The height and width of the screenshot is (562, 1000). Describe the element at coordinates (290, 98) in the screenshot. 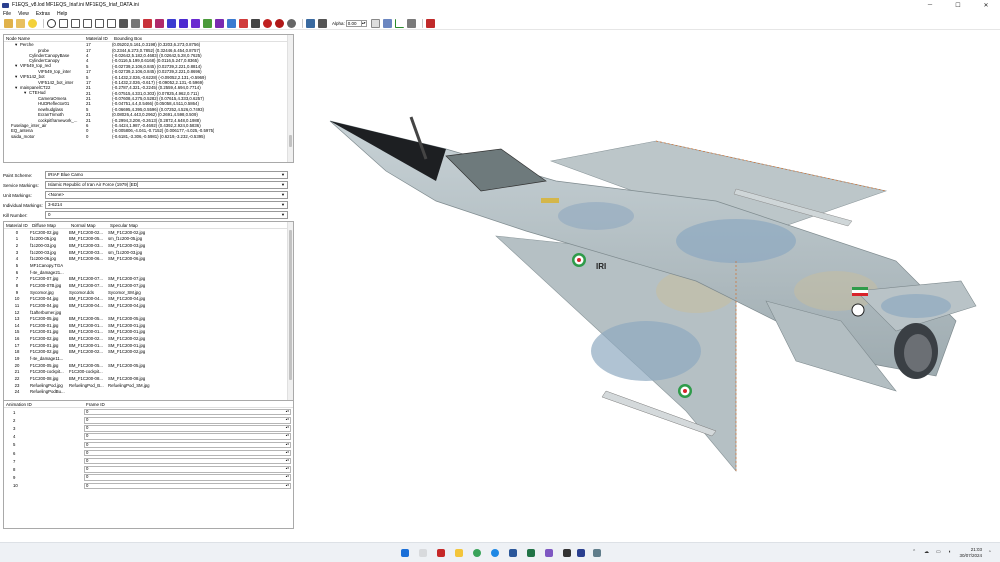

I see `node-tree-scrollbar` at that location.